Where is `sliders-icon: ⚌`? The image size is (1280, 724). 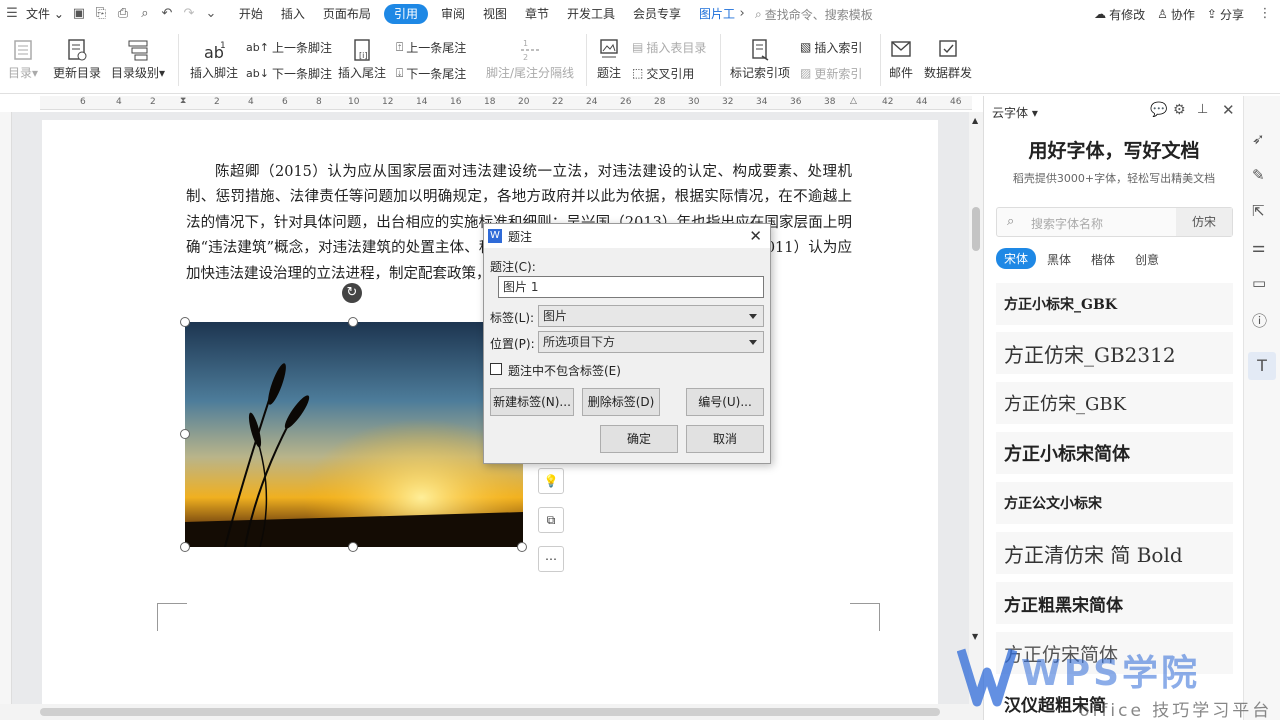 sliders-icon: ⚌ is located at coordinates (1262, 248).